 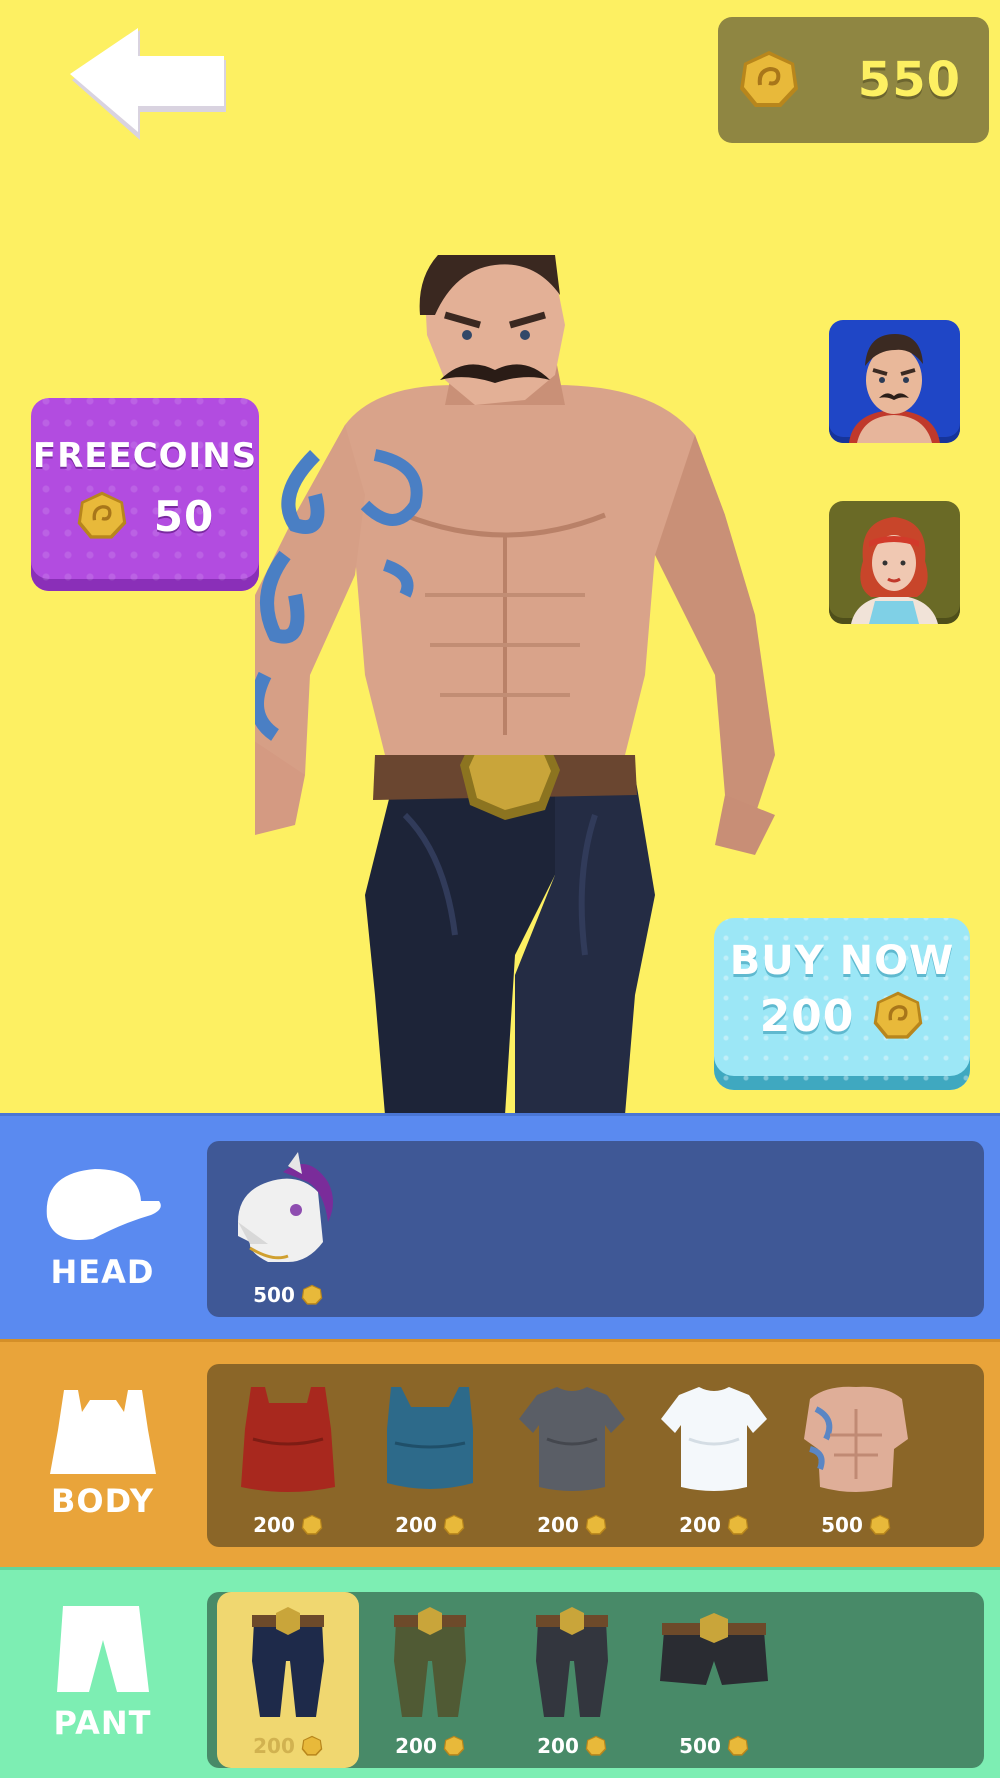 I want to click on item-navy-pants: 200, so click(x=288, y=1680).